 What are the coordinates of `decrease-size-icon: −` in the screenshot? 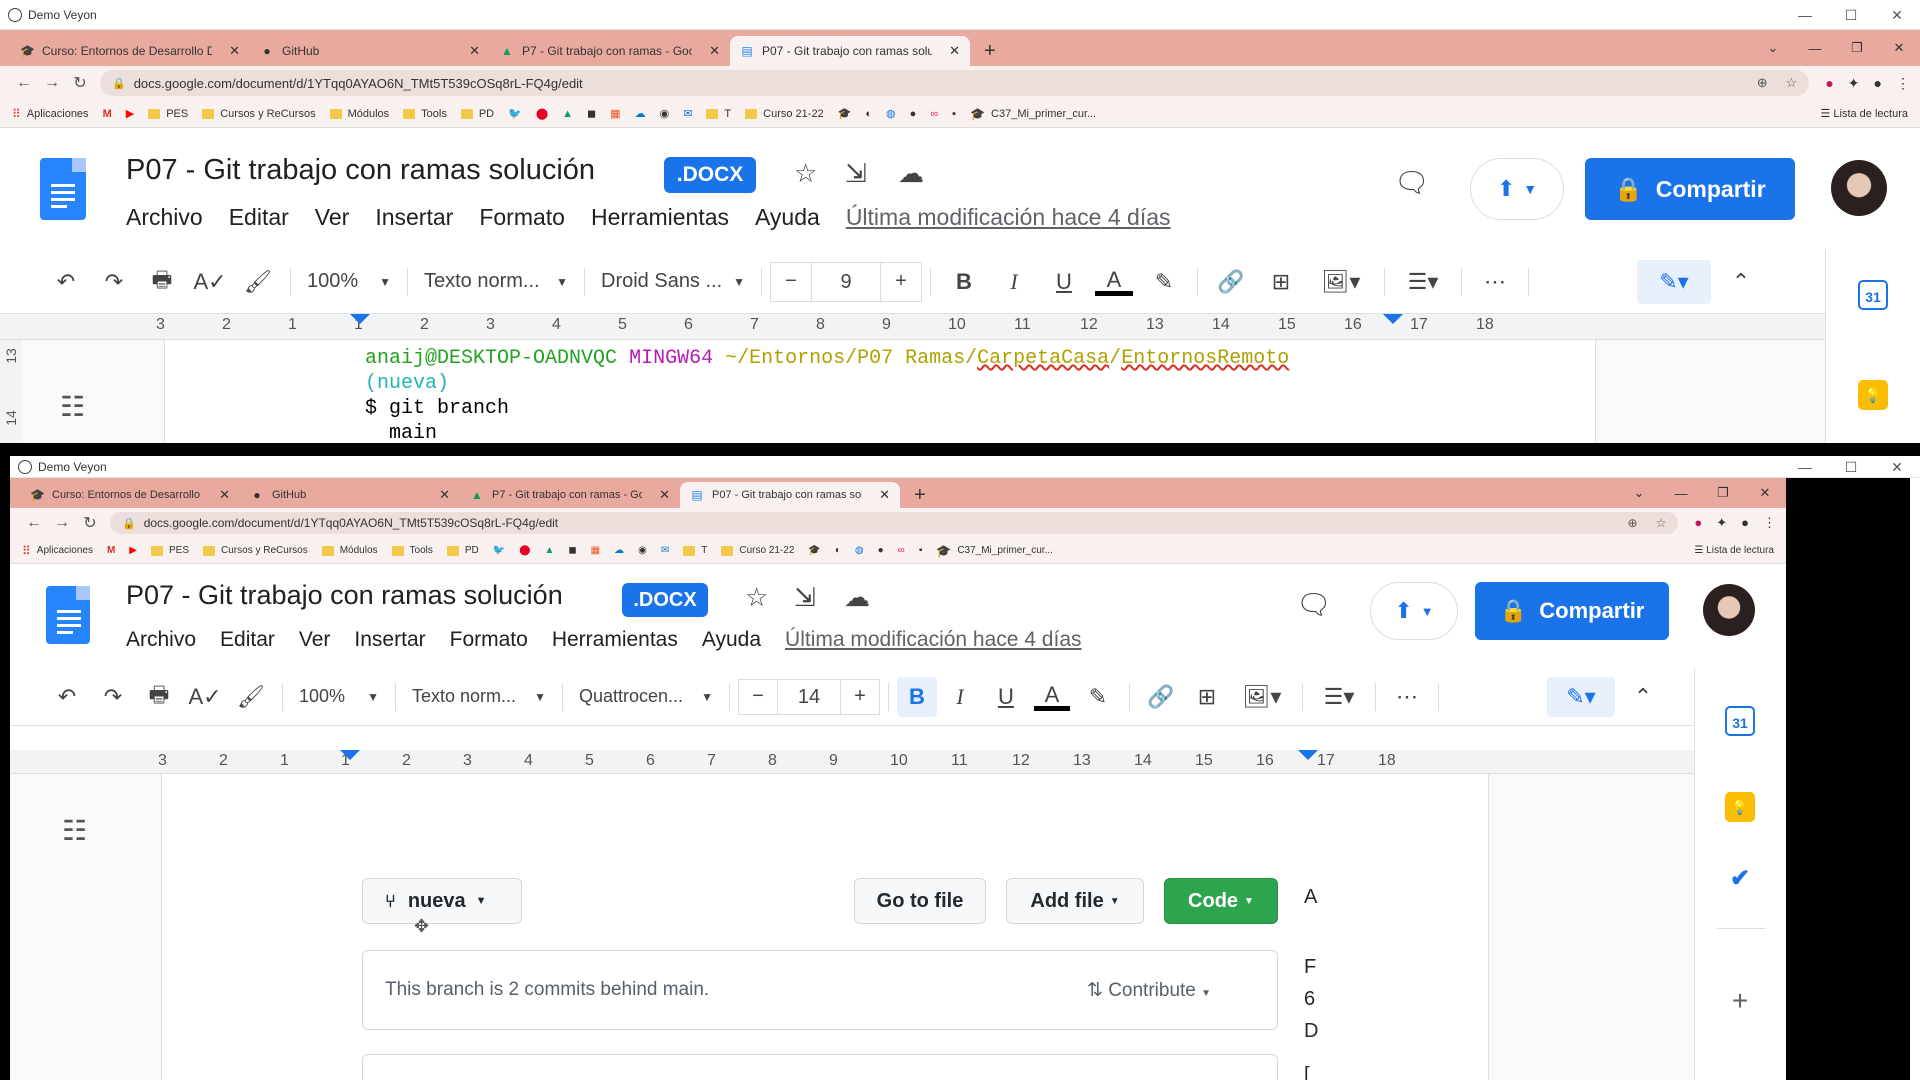 It's located at (791, 281).